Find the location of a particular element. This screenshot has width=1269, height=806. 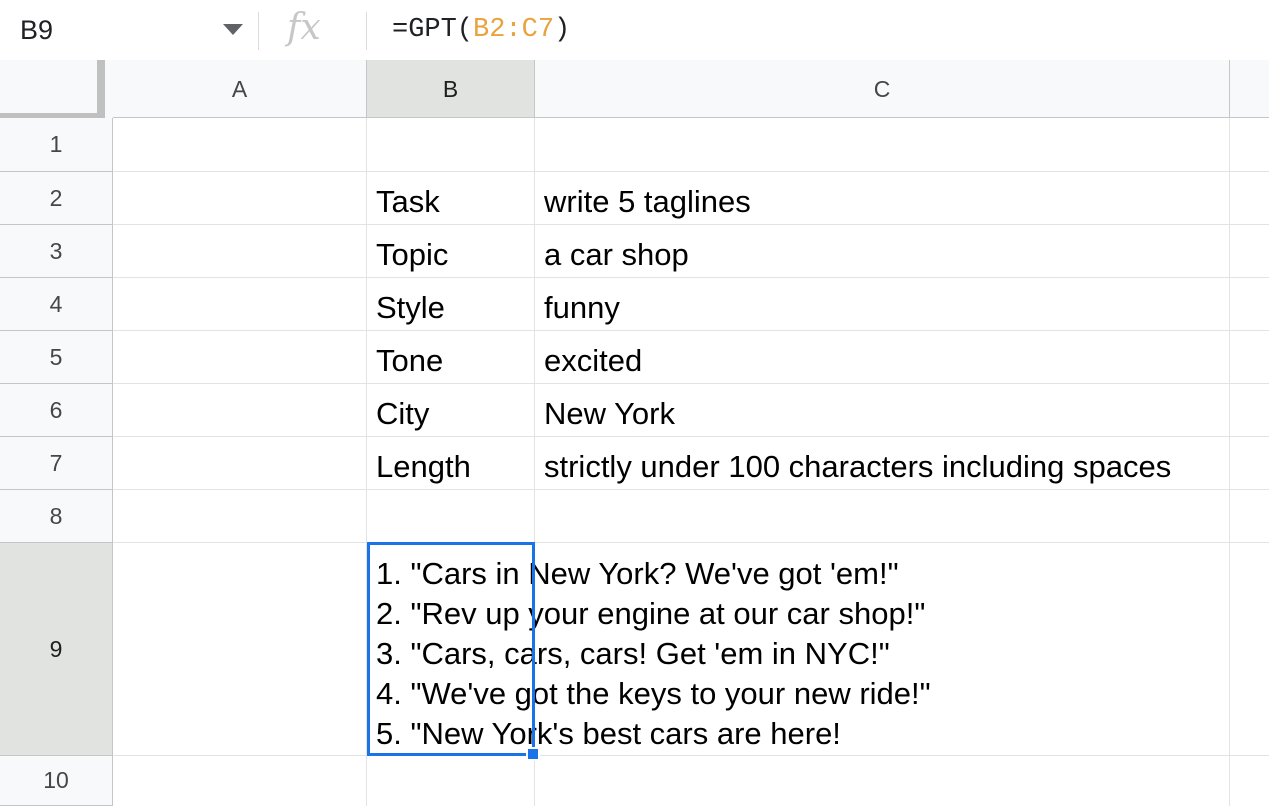

cell-b3: Topic is located at coordinates (412, 255).